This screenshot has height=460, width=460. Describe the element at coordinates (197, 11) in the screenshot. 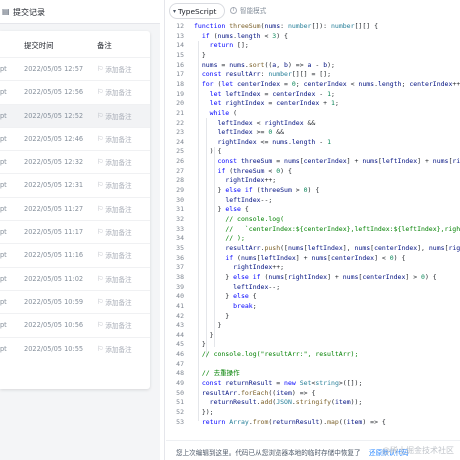

I see `language-select: ▾ TypeScript` at that location.